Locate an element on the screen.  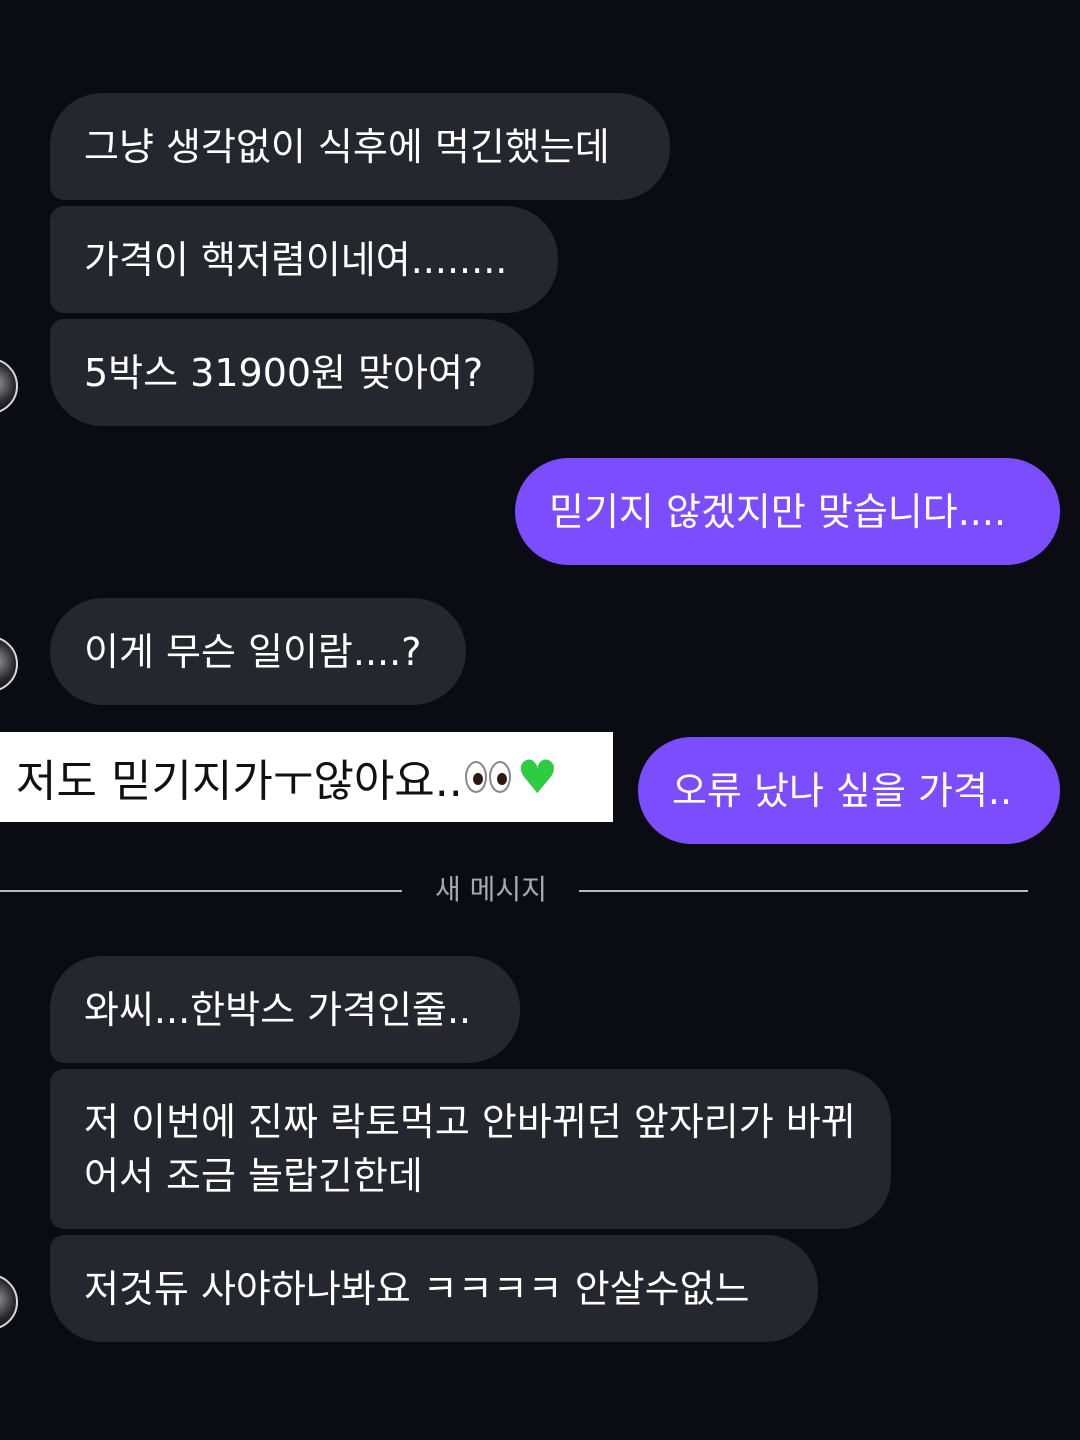
incoming-message: 저것듀 사야하나봐요 ㅋㅋㅋㅋ 안살수없느 is located at coordinates (434, 1288).